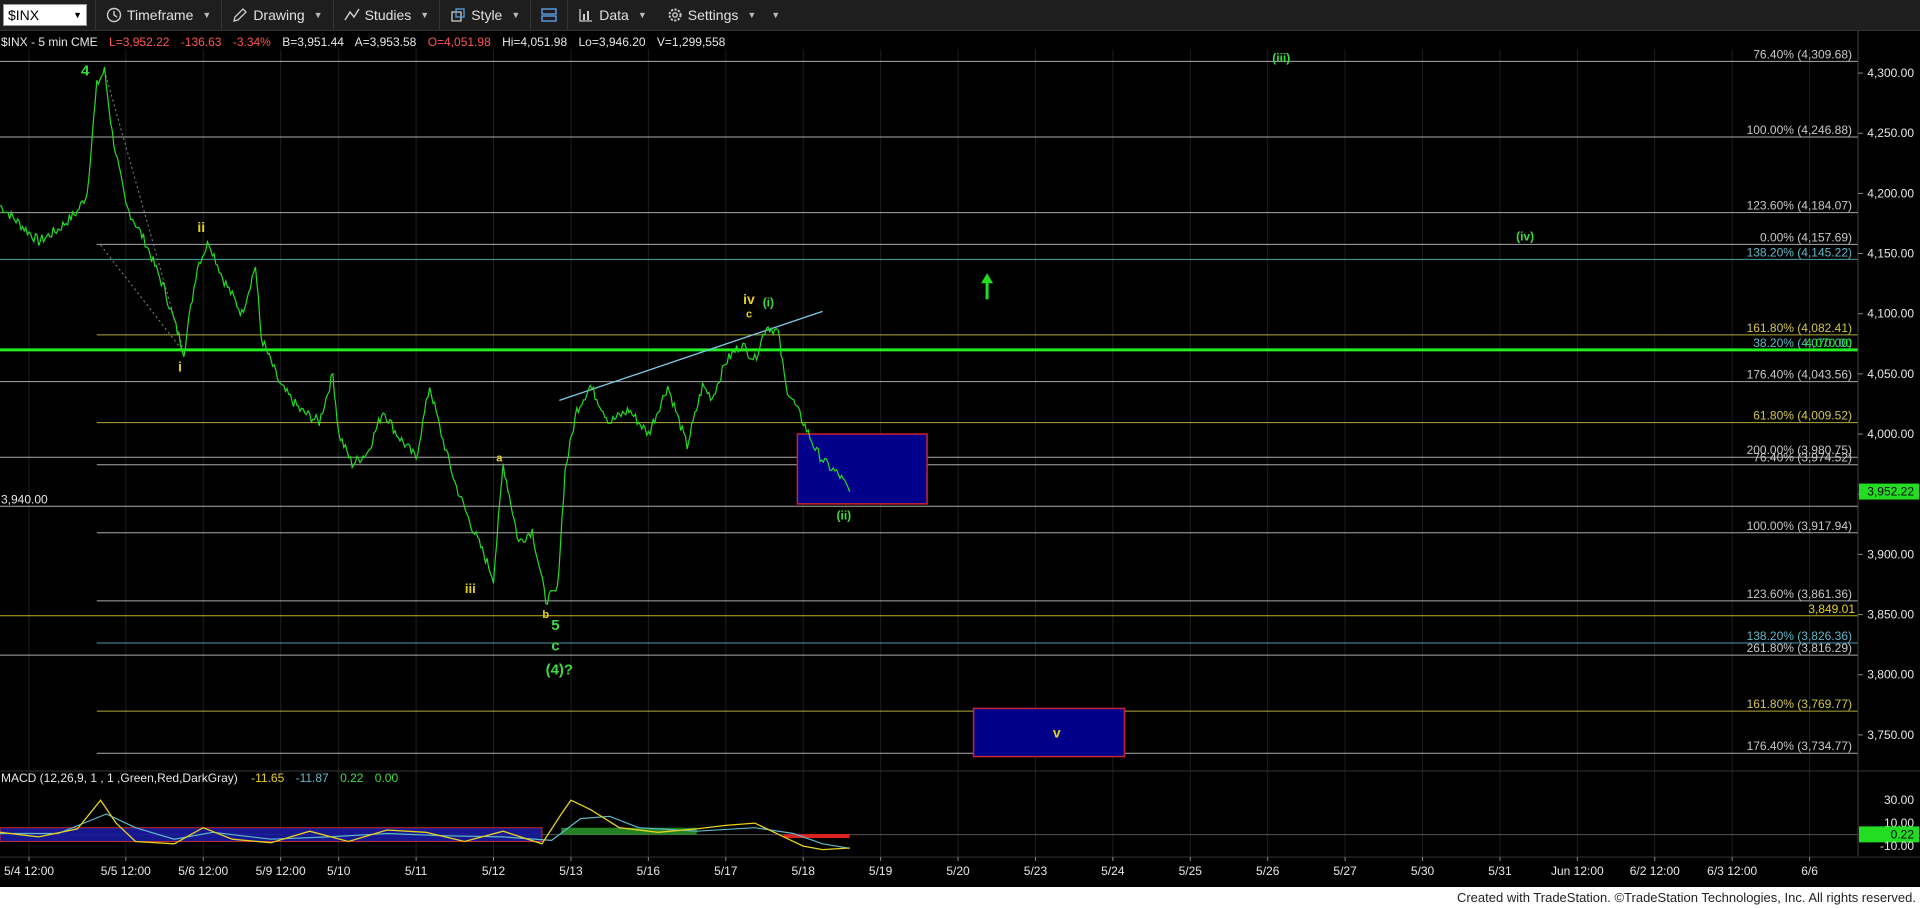 Image resolution: width=1920 pixels, height=908 pixels. Describe the element at coordinates (351, 14) in the screenshot. I see `studies-icon` at that location.